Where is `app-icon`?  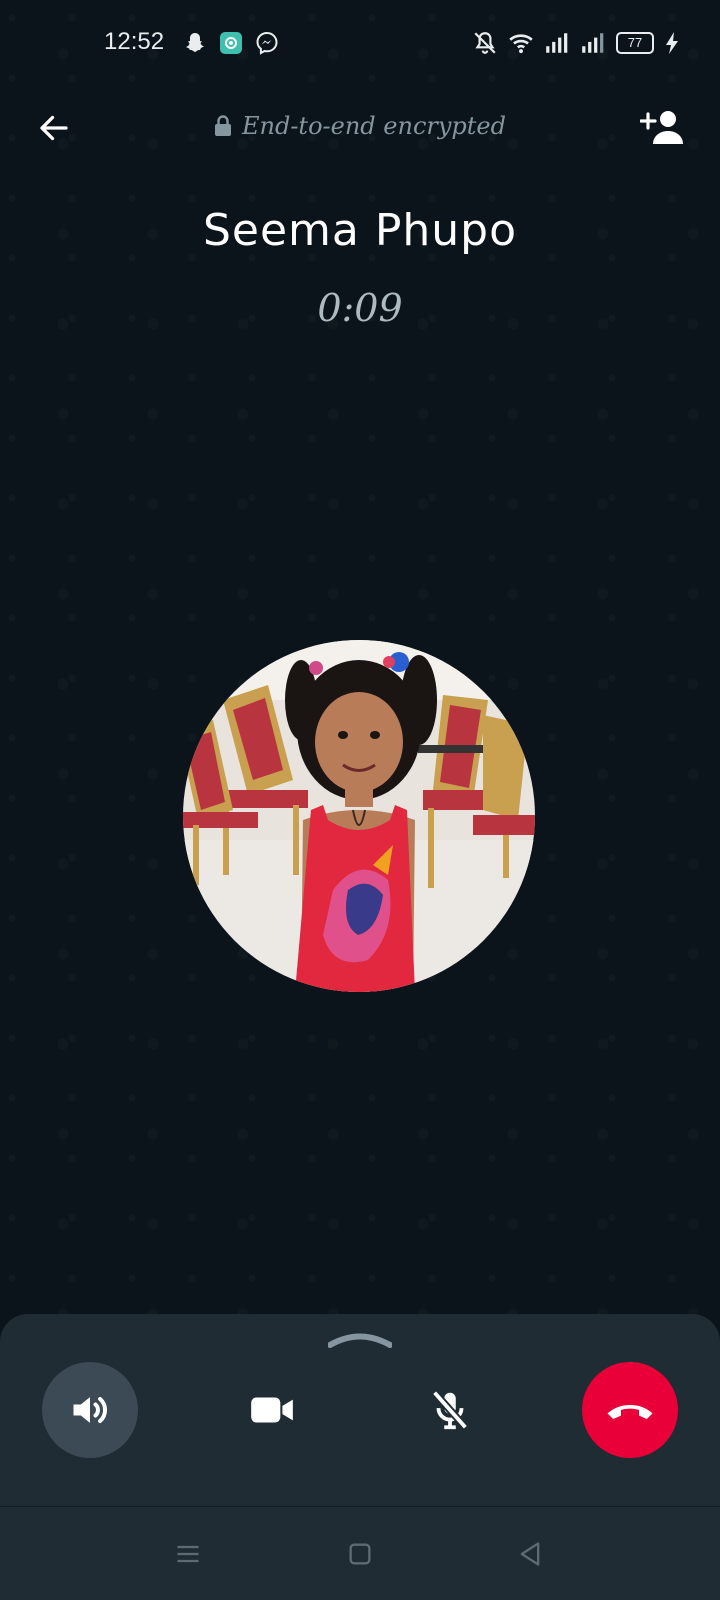
app-icon is located at coordinates (231, 43).